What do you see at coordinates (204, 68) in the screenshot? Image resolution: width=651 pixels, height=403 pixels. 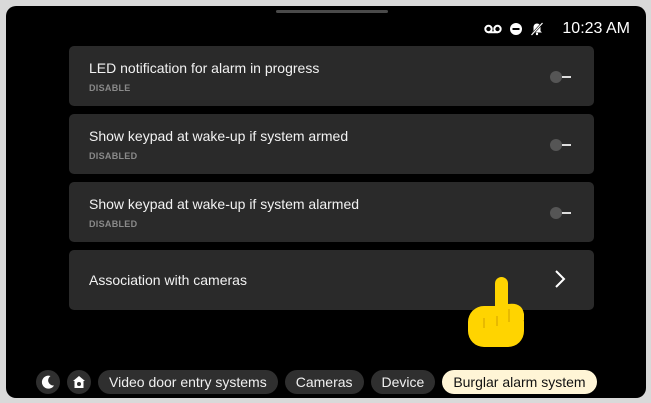 I see `setting-title: LED notification for alarm in progress` at bounding box center [204, 68].